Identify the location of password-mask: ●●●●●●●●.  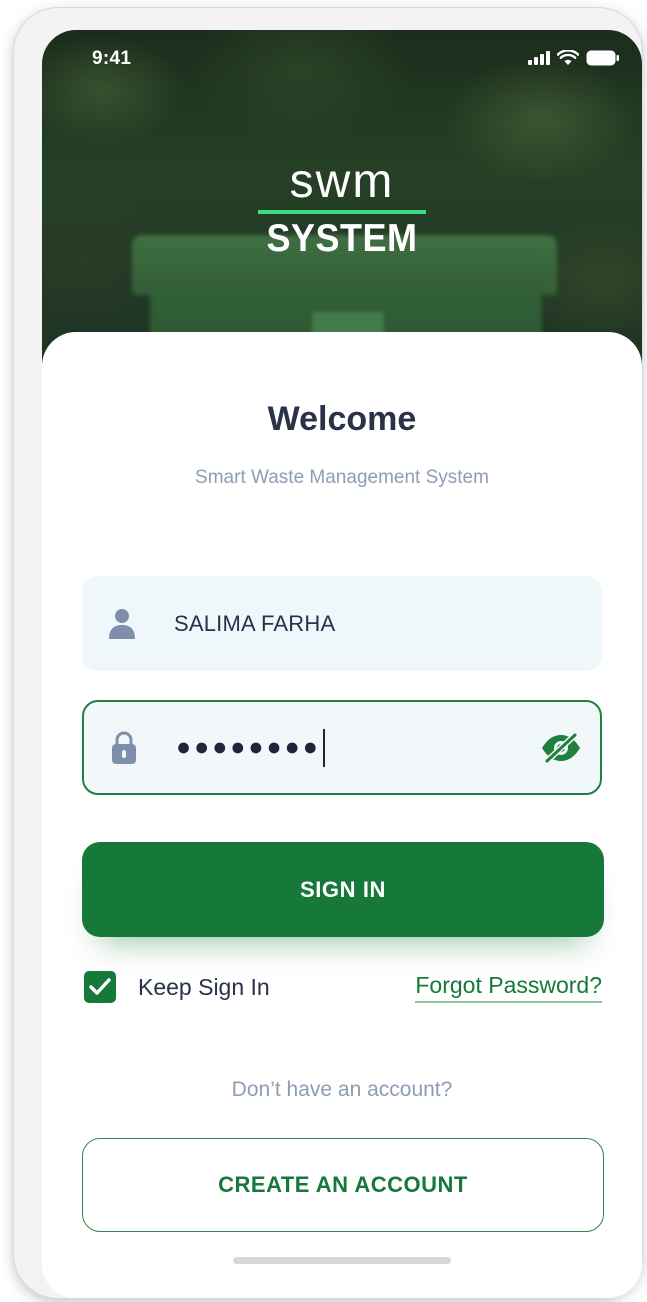
(248, 747).